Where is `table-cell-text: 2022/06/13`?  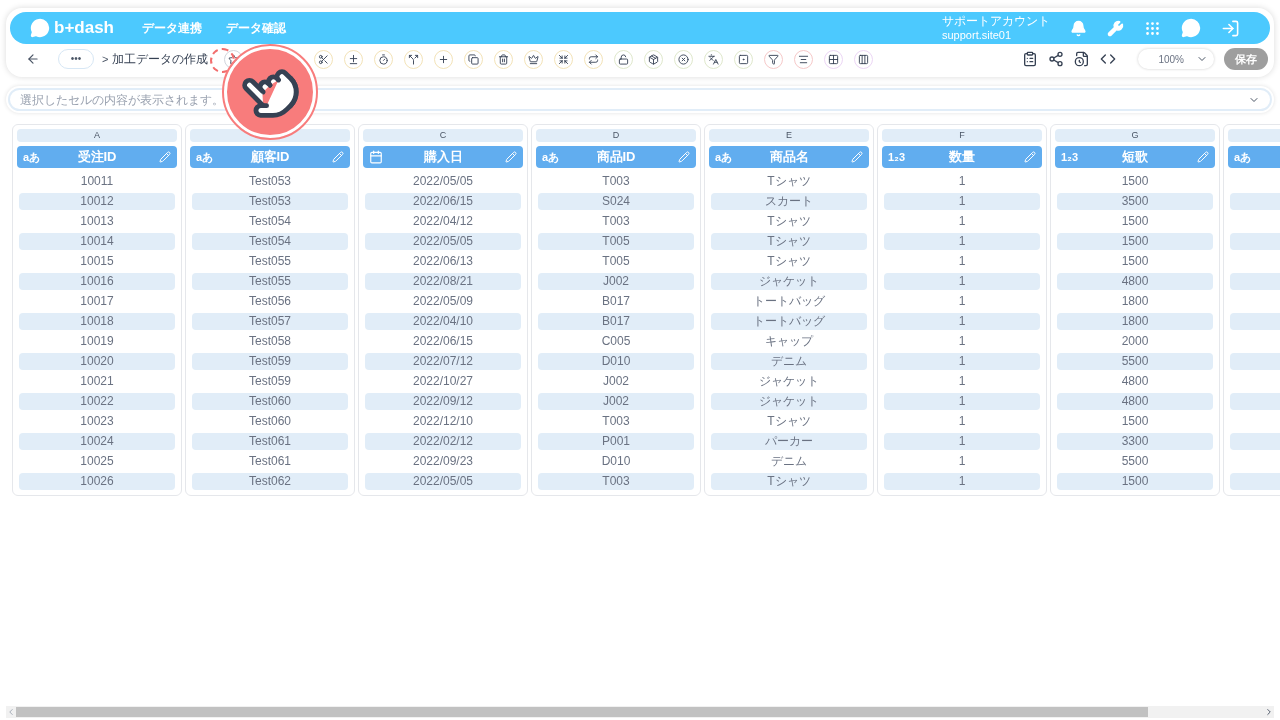 table-cell-text: 2022/06/13 is located at coordinates (443, 261).